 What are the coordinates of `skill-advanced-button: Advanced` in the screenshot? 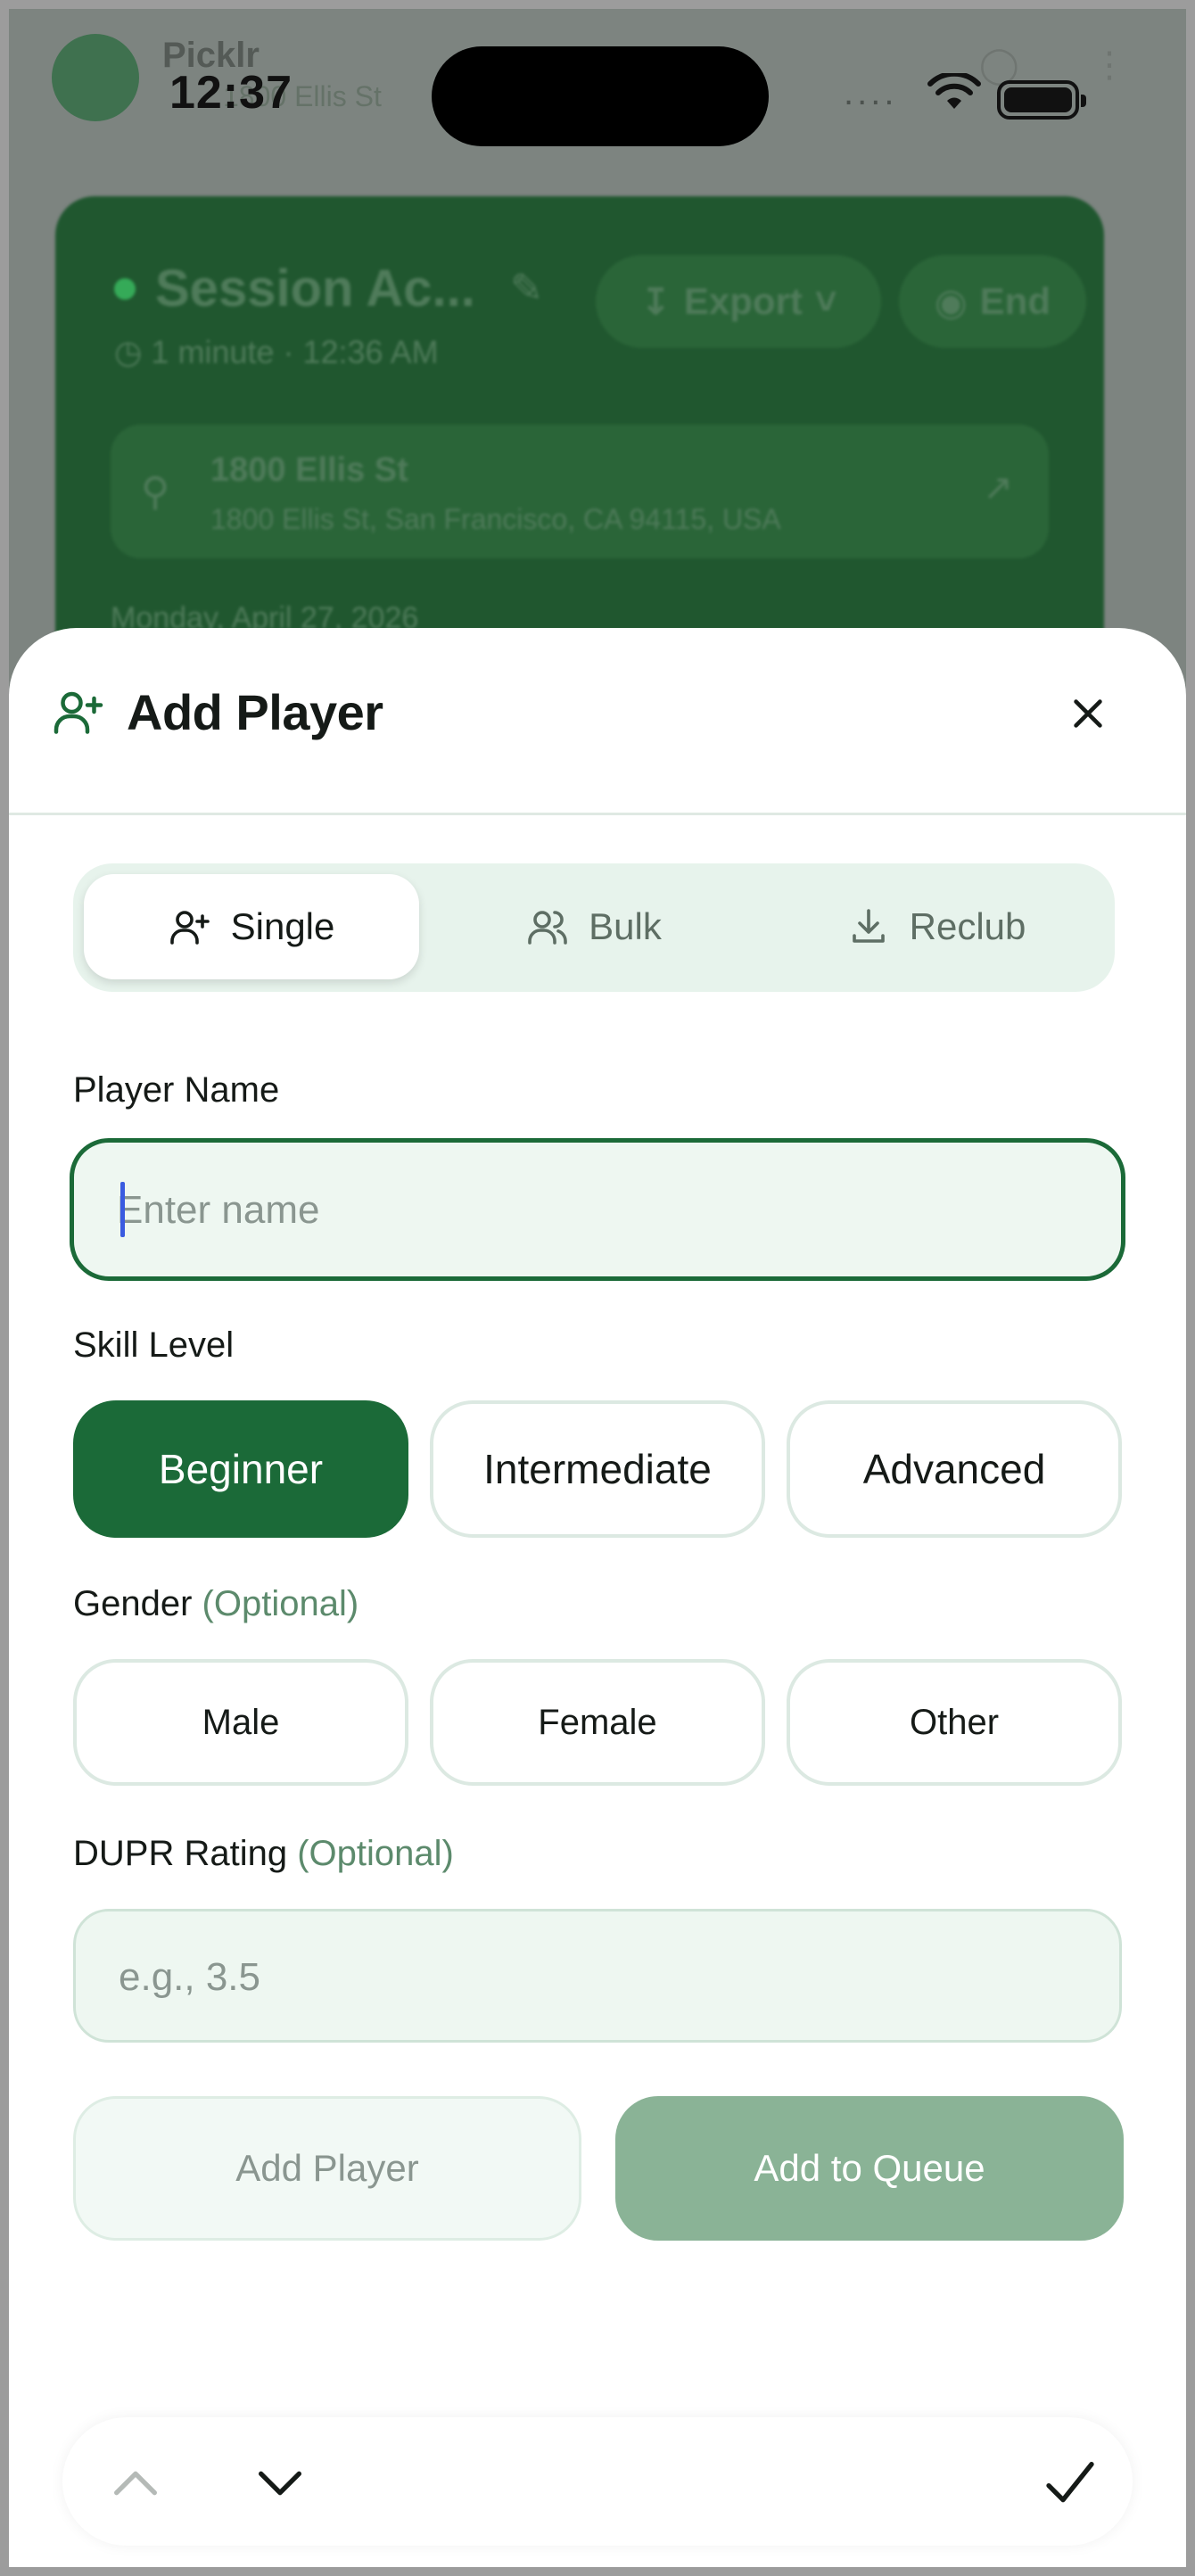 It's located at (954, 1469).